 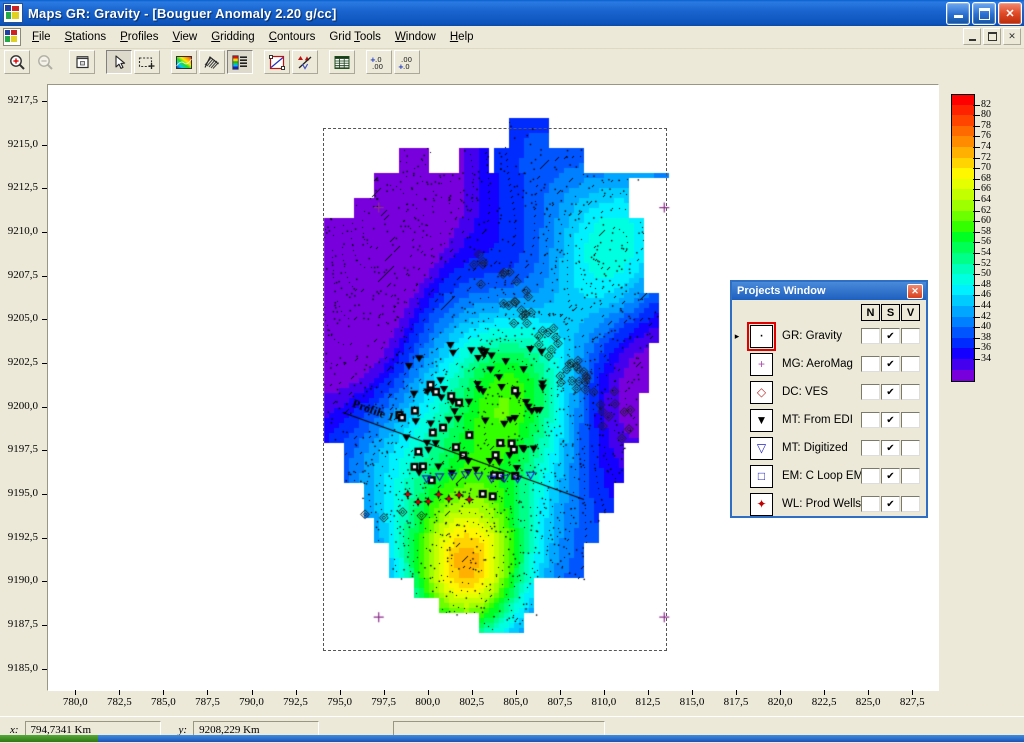 I want to click on color-fill-map-icon, so click(x=184, y=62).